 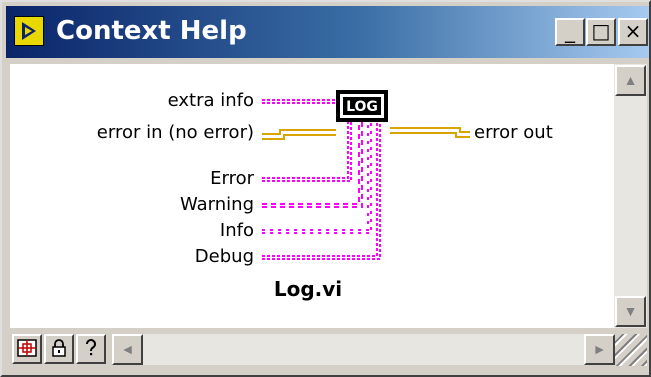 I want to click on connector-pane-icon, so click(x=27, y=348).